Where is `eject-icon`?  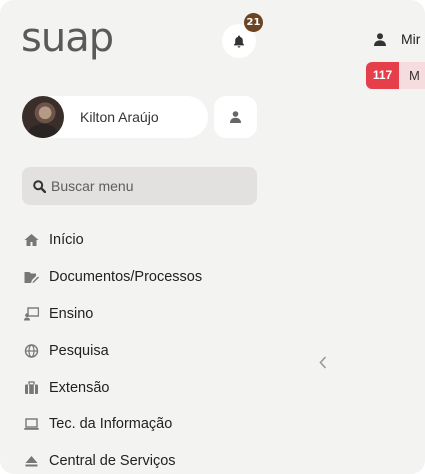 eject-icon is located at coordinates (31, 461).